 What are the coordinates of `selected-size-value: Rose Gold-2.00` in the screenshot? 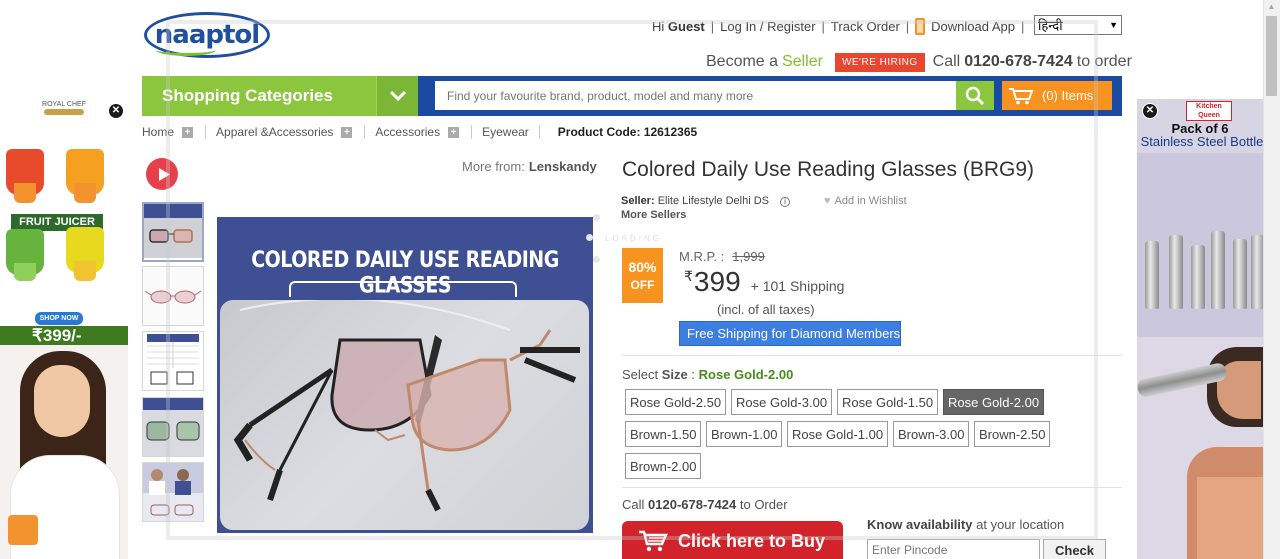 It's located at (746, 374).